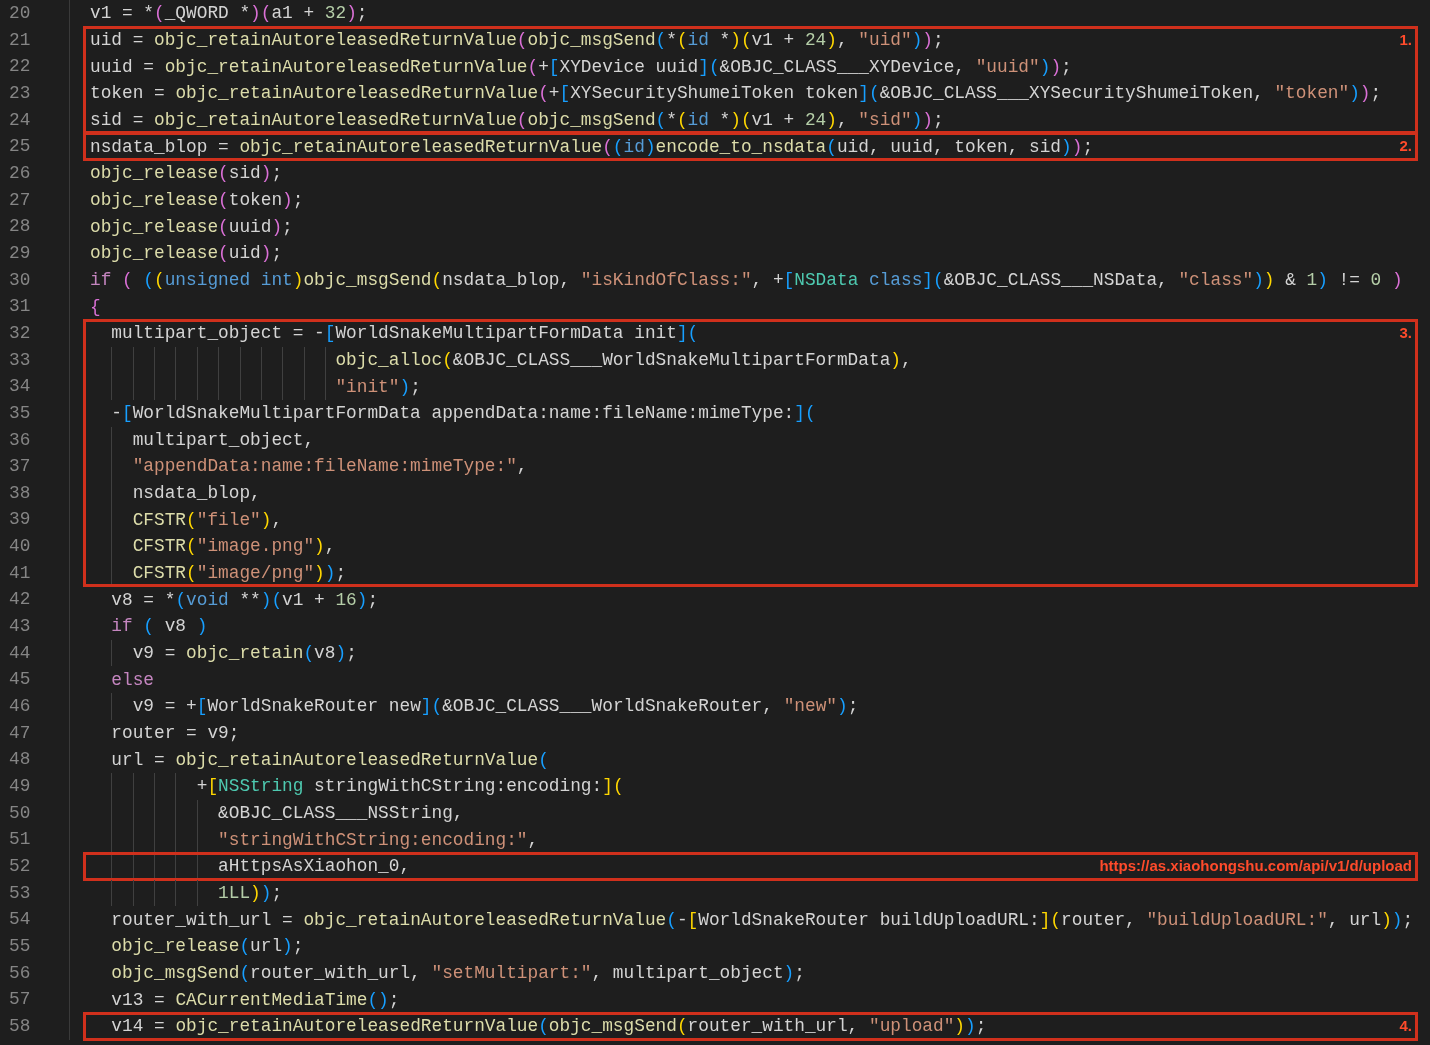  Describe the element at coordinates (457, 972) in the screenshot. I see `code-line: objc_msgSend(router_with_url, "setMultipart:", multipart_object);` at that location.